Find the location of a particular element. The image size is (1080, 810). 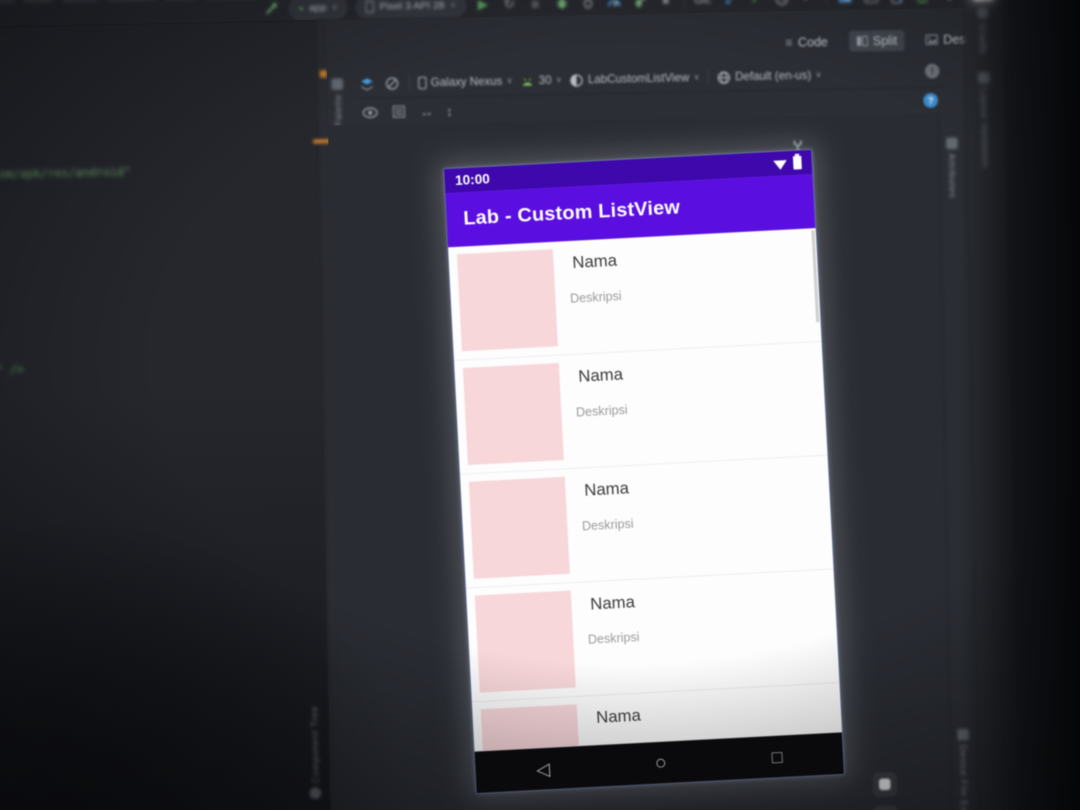

git-commit-button: ✓ is located at coordinates (755, 4).